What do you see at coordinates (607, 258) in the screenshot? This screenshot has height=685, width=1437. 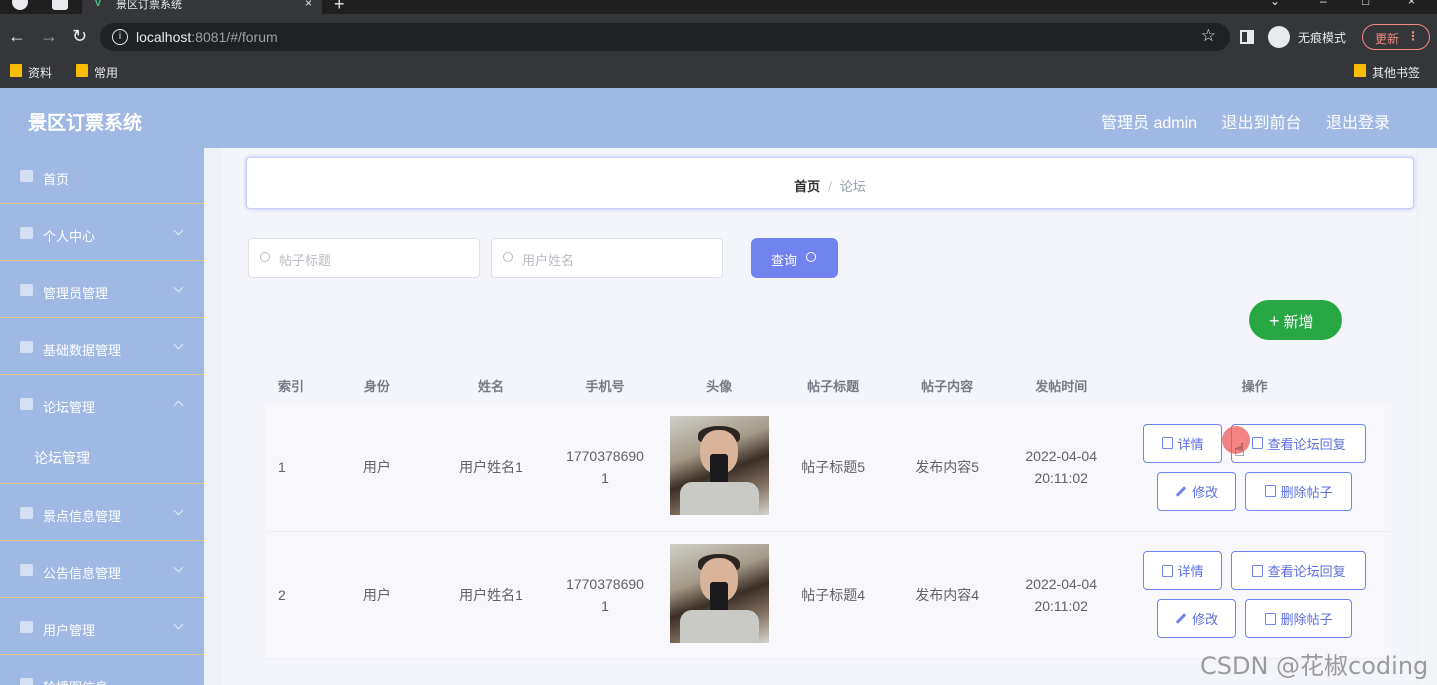 I see `user-name-search-input: 用户姓名` at bounding box center [607, 258].